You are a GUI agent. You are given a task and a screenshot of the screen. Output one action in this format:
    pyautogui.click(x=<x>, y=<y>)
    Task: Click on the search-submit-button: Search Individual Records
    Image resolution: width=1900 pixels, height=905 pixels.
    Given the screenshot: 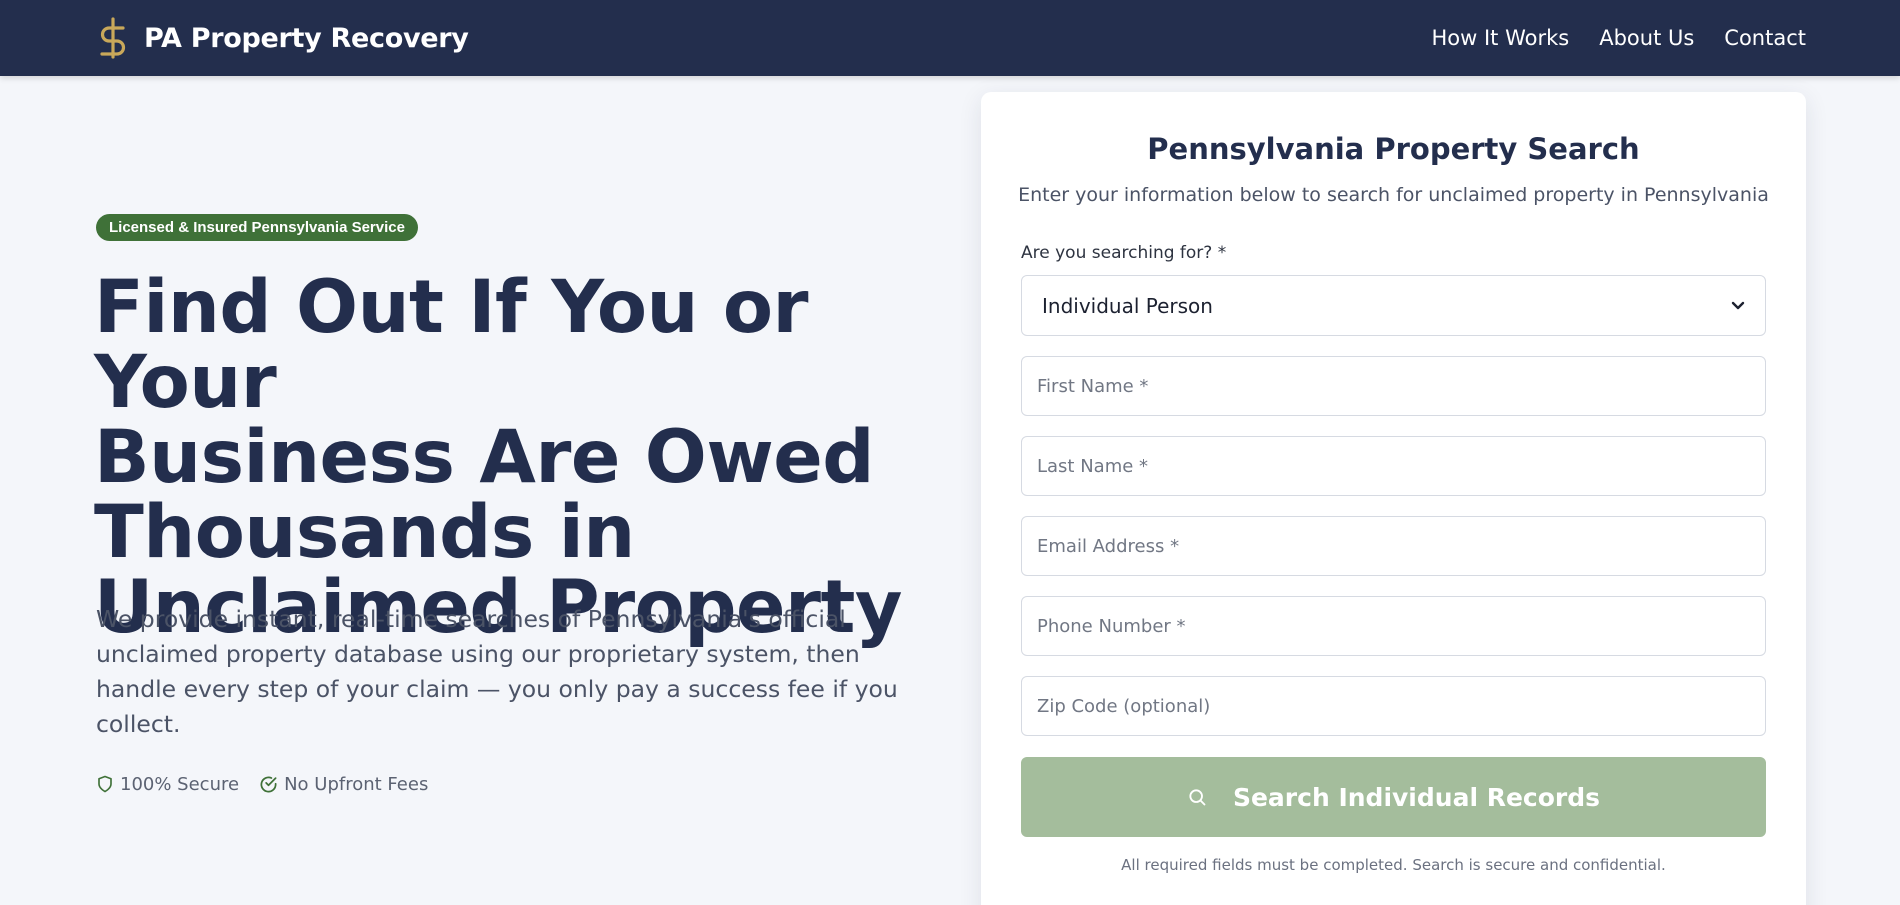 What is the action you would take?
    pyautogui.click(x=1393, y=797)
    